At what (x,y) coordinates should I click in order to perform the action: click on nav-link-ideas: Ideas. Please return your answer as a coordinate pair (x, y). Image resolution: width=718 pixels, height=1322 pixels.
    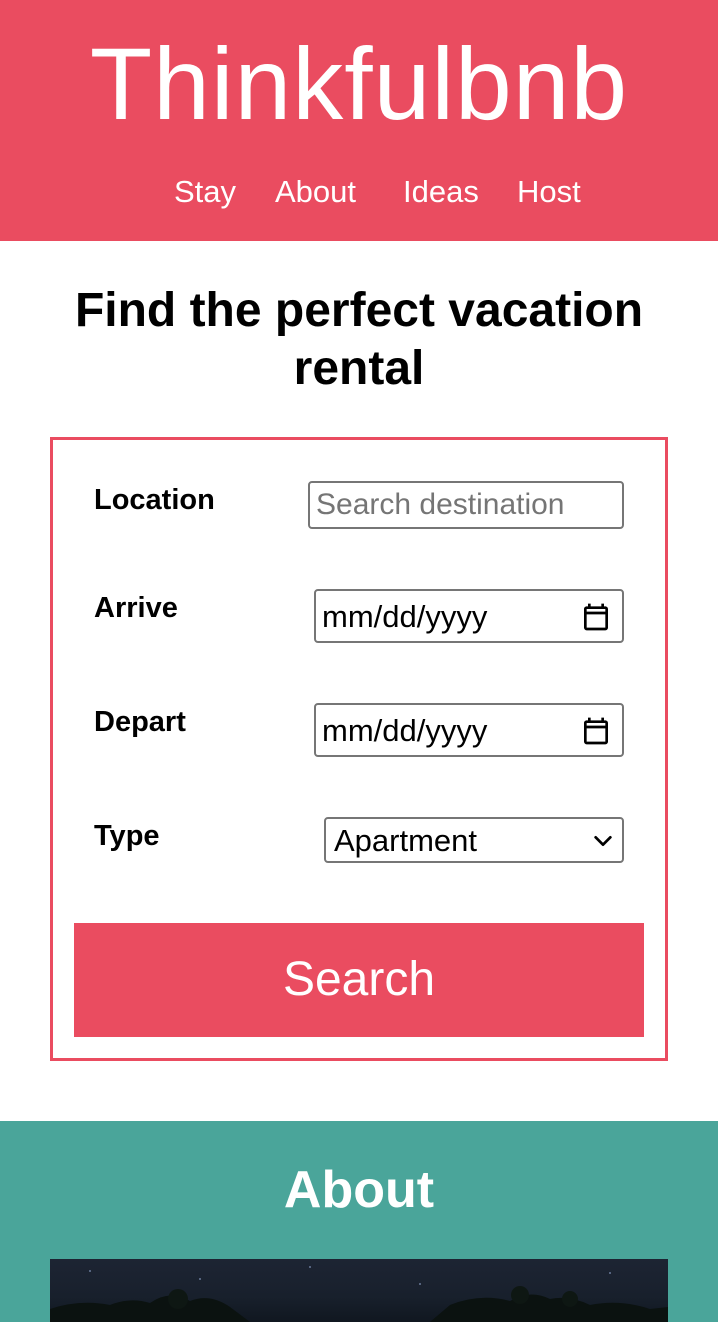
    Looking at the image, I should click on (441, 192).